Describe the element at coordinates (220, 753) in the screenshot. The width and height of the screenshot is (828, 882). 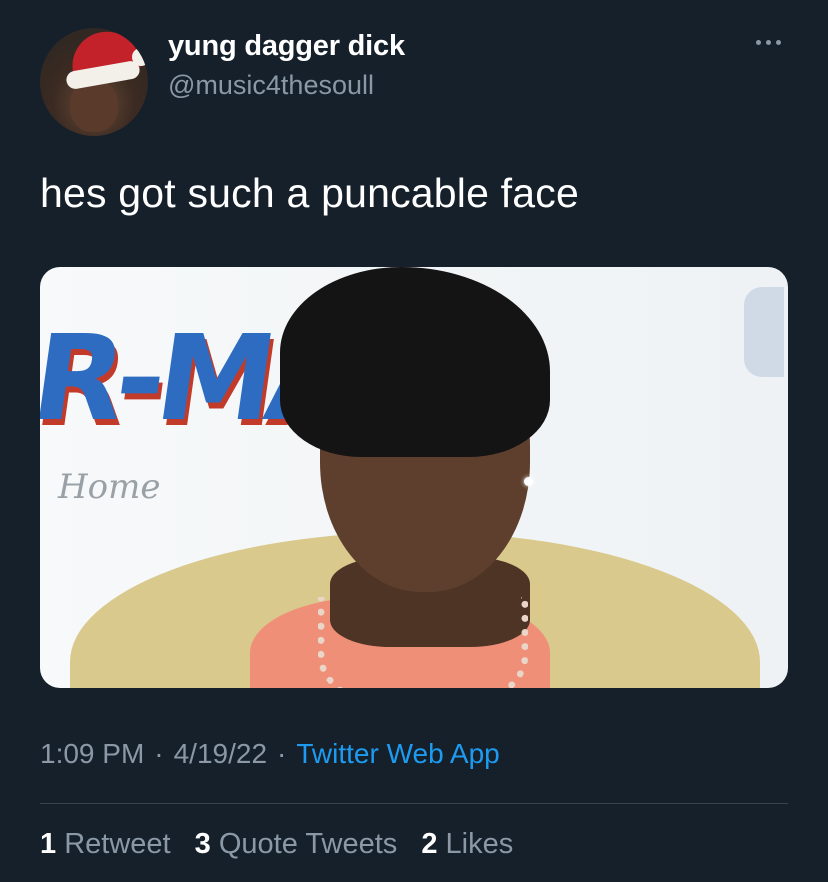
I see `tweet-date: 4/19/22` at that location.